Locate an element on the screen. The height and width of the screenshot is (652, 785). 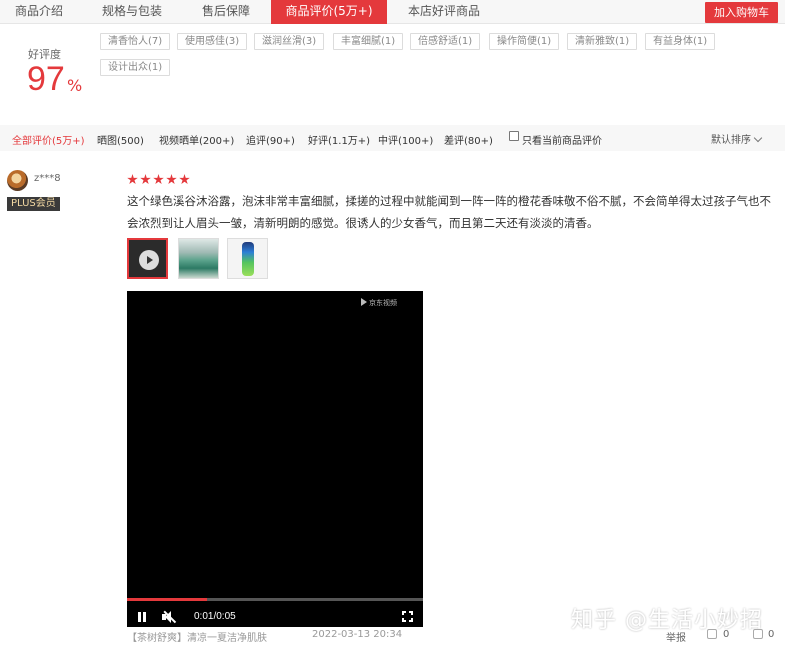
chevron-down-icon is located at coordinates (758, 138).